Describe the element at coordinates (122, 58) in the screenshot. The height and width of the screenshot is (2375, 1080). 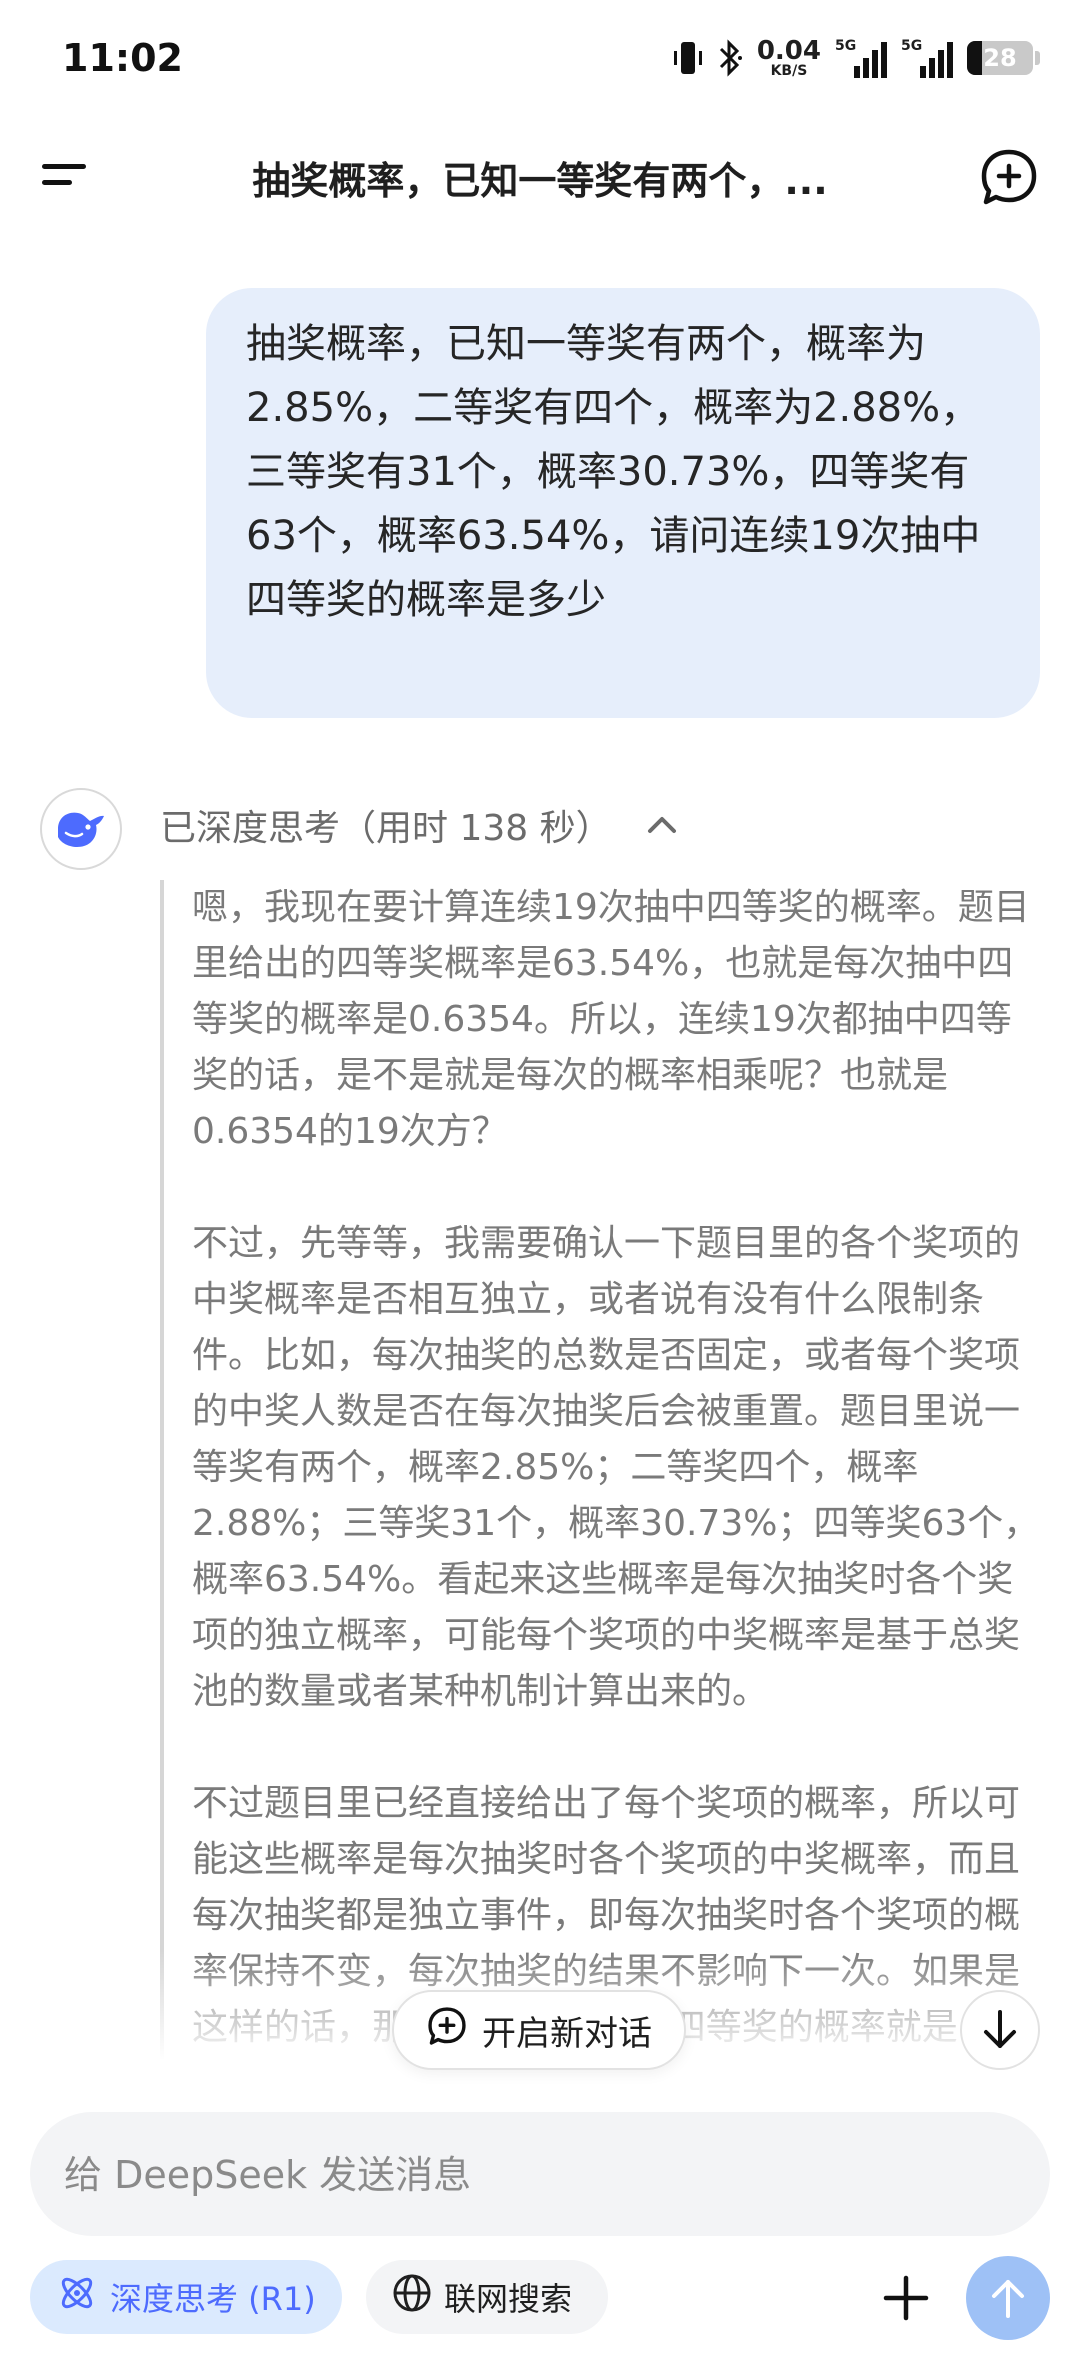
I see `status-time: 11:02` at that location.